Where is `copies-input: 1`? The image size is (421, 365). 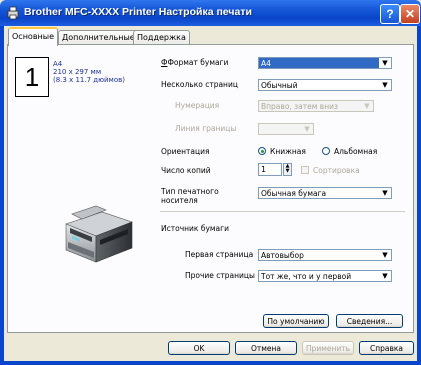 copies-input: 1 is located at coordinates (270, 169).